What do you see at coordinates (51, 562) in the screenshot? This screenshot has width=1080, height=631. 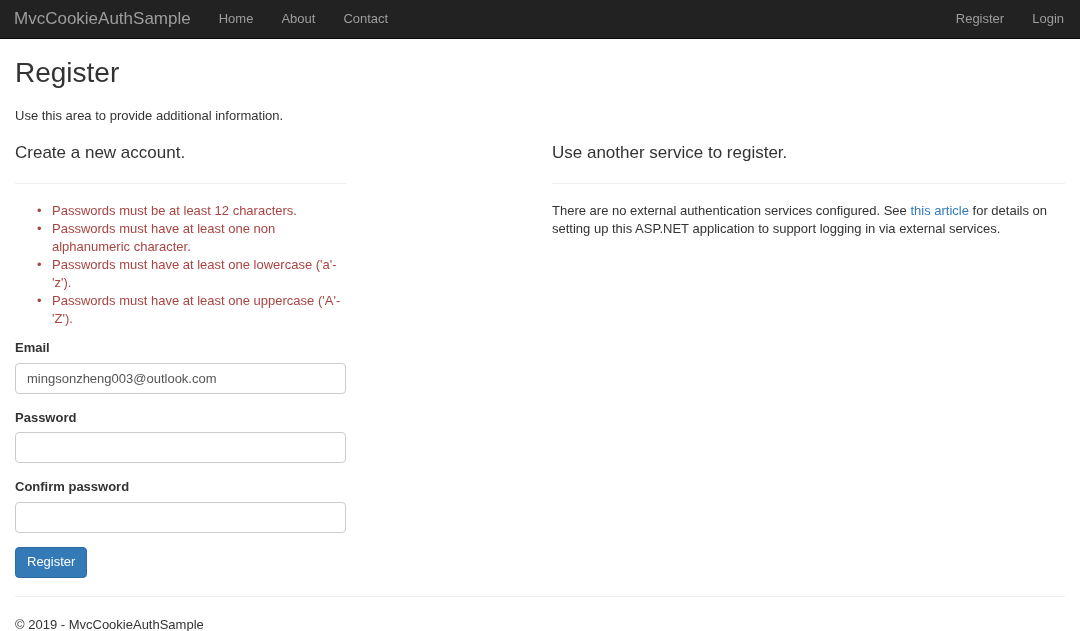 I see `register-button: Register` at bounding box center [51, 562].